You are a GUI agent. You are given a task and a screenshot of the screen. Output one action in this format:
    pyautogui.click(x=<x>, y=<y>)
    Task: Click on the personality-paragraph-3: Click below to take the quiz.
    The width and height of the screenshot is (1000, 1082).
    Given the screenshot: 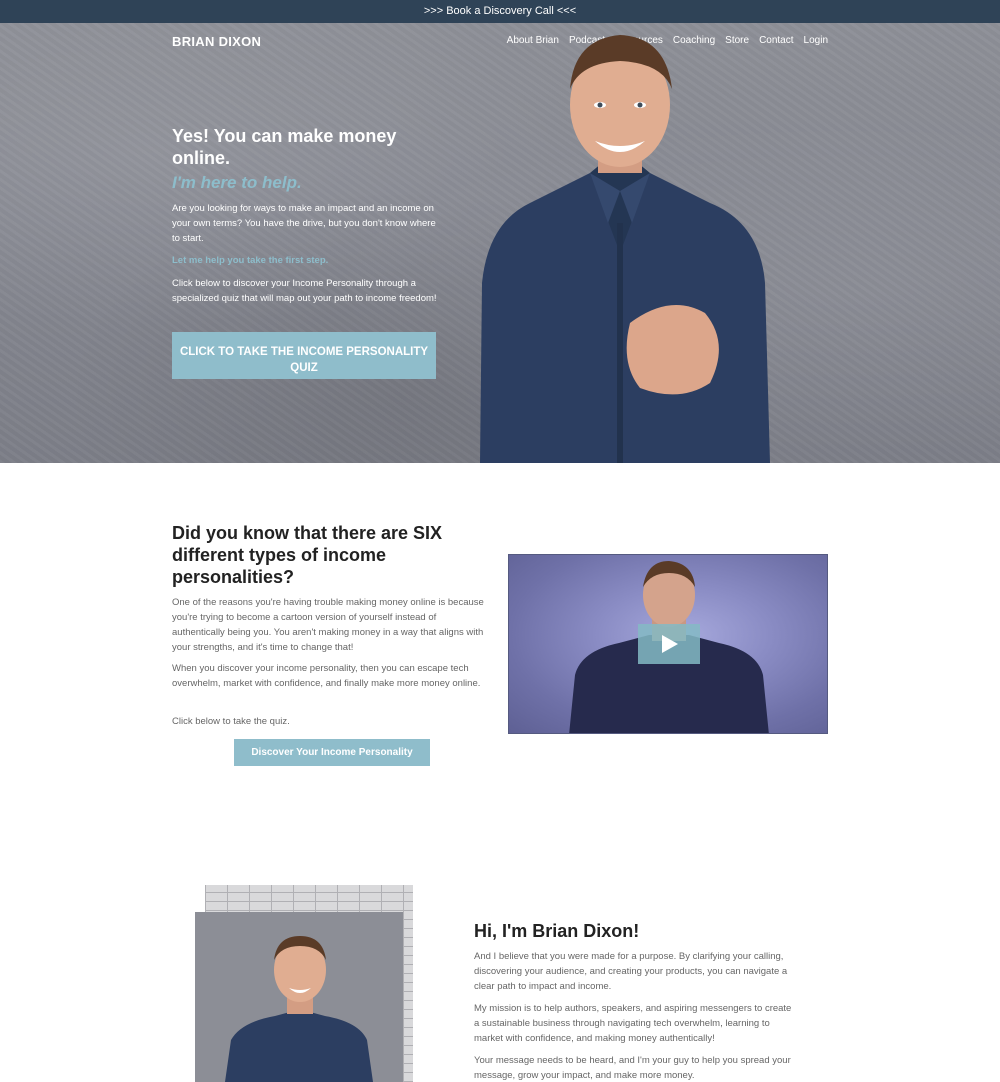 What is the action you would take?
    pyautogui.click(x=231, y=721)
    